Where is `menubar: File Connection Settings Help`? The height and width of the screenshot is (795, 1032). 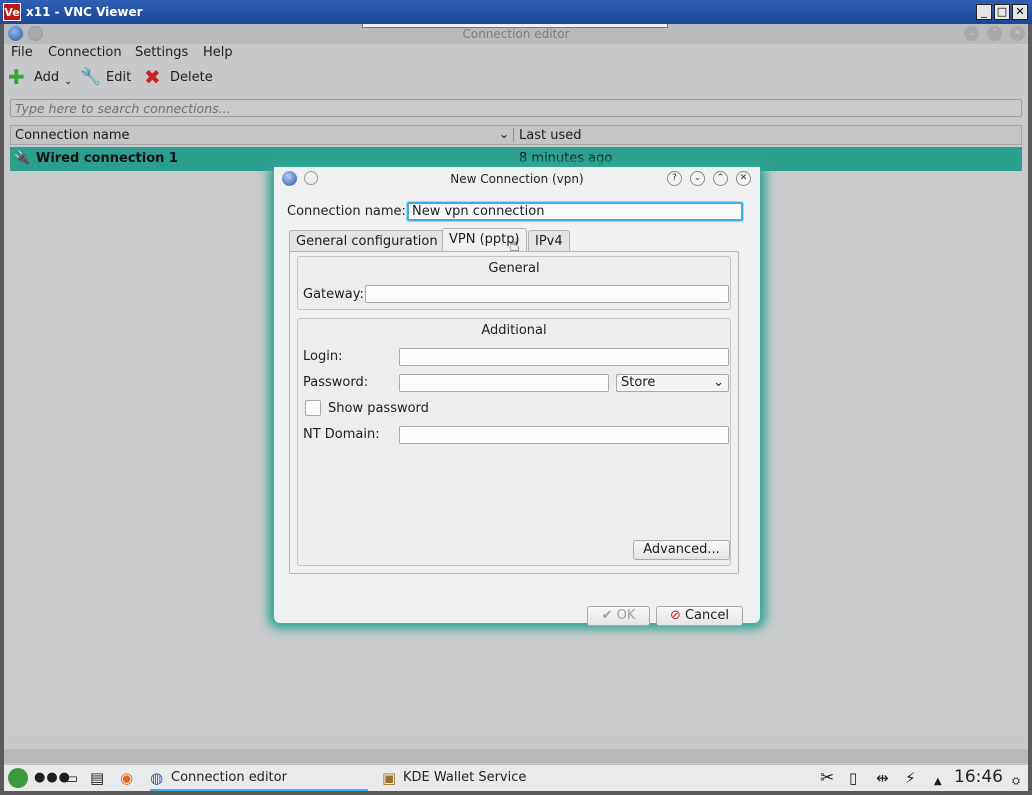
menubar: File Connection Settings Help is located at coordinates (516, 55).